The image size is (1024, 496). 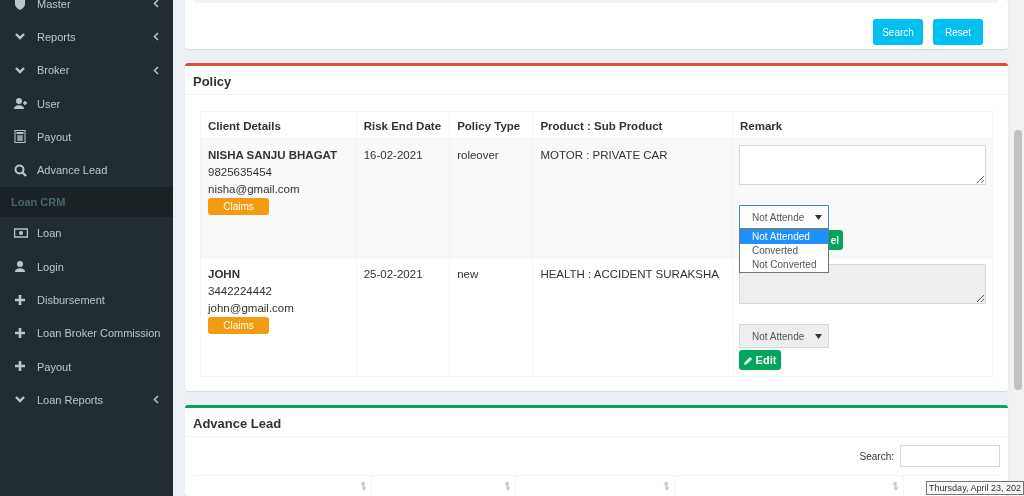 I want to click on search-label: Search:, so click(x=876, y=456).